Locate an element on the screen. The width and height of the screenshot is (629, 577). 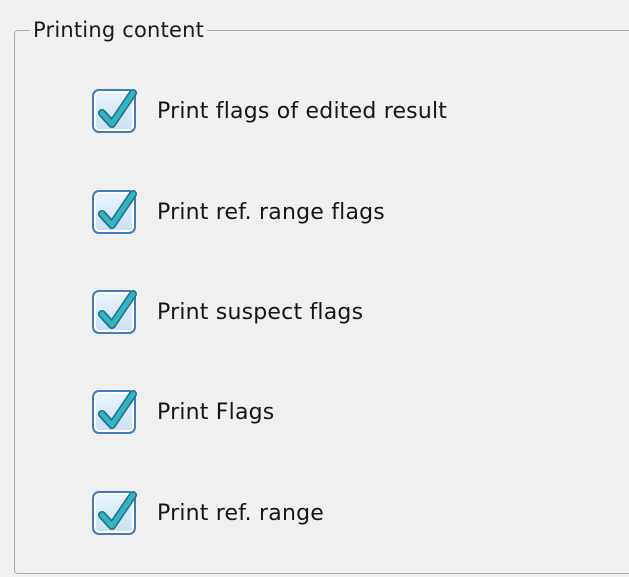
checkbox-print-suspect-flags is located at coordinates (114, 312).